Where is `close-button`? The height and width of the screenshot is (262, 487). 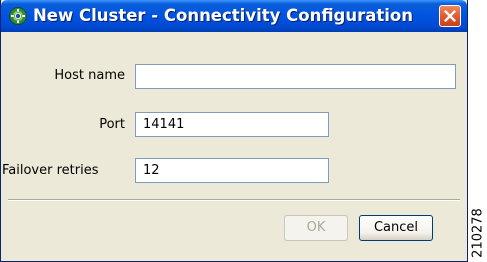 close-button is located at coordinates (450, 16).